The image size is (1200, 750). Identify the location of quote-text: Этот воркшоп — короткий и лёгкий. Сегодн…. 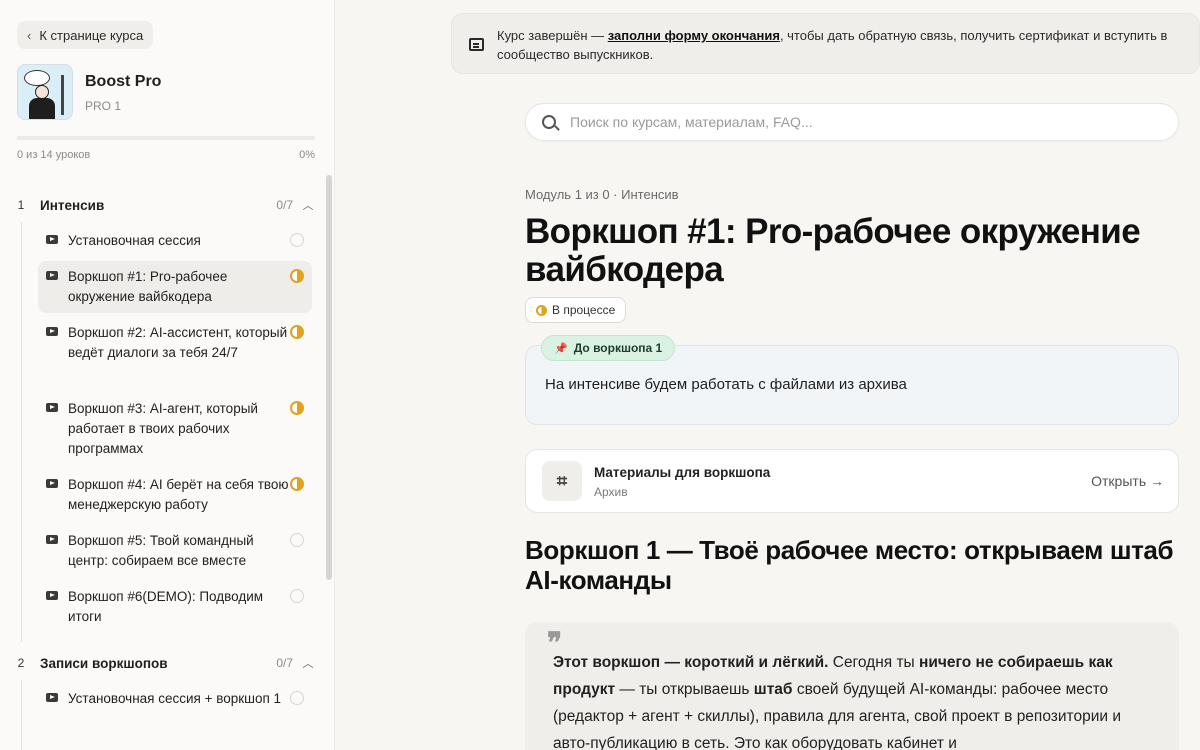
(837, 702).